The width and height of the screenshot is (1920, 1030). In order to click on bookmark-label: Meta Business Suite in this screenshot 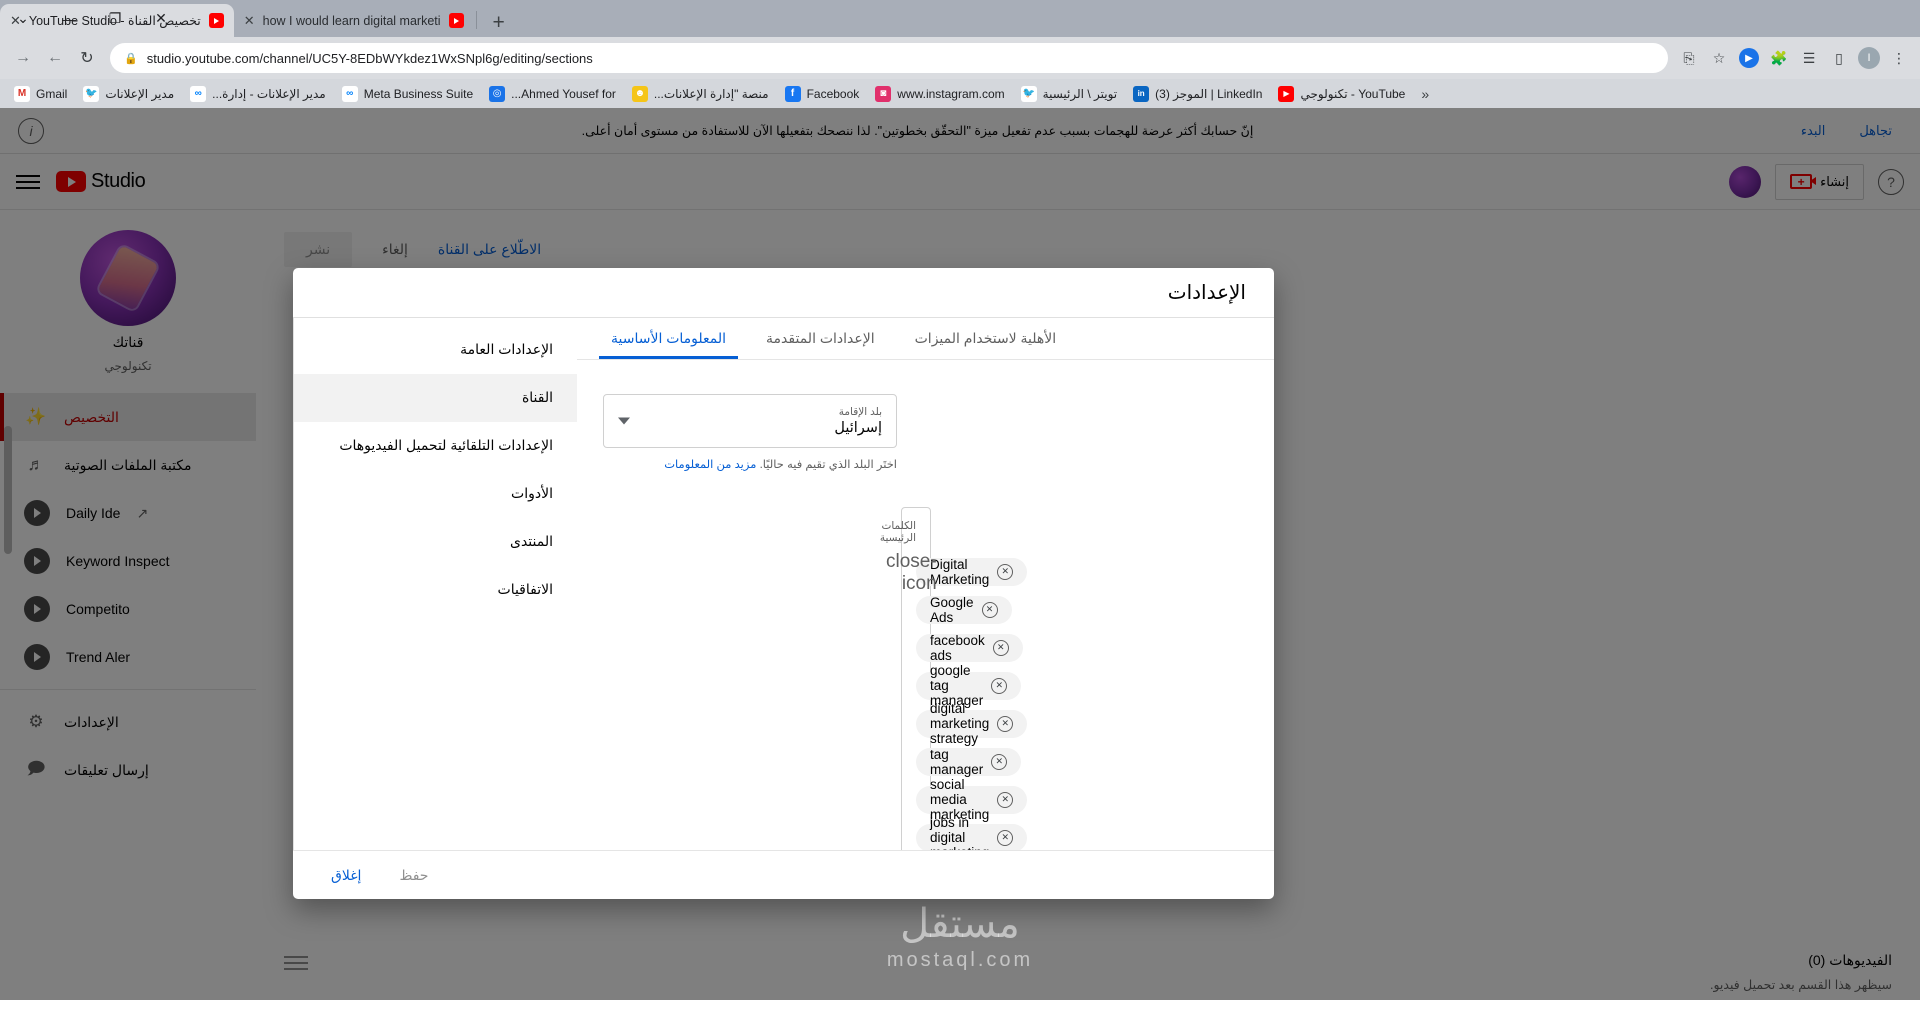, I will do `click(418, 93)`.